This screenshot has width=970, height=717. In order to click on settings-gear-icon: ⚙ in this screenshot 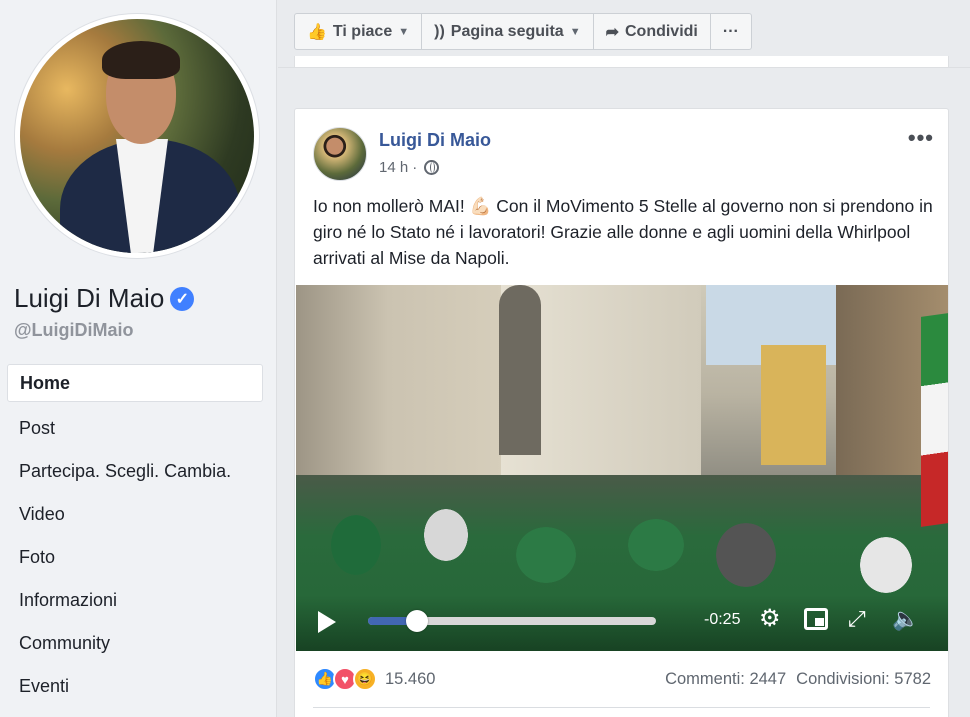, I will do `click(770, 619)`.